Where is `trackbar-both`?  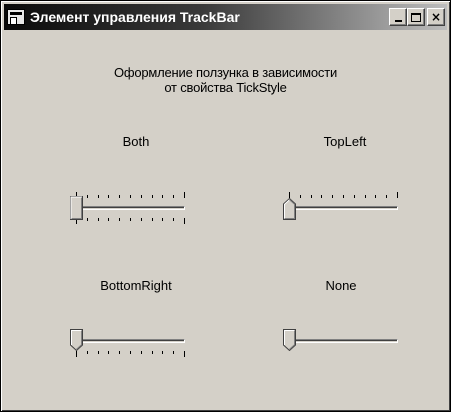 trackbar-both is located at coordinates (129, 207).